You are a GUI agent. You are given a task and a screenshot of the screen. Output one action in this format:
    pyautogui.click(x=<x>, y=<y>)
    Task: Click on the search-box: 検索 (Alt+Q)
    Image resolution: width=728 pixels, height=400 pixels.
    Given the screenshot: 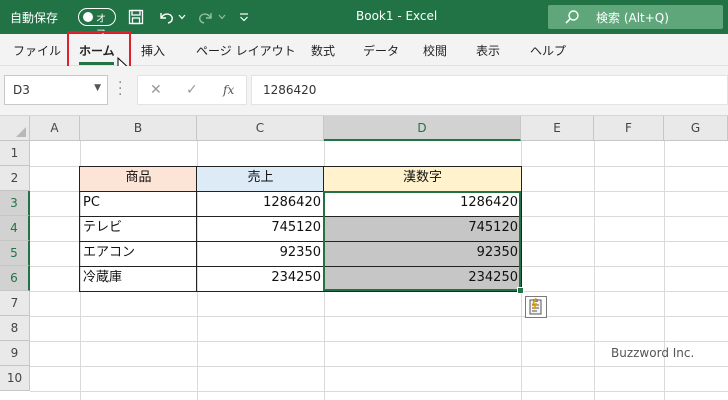 What is the action you would take?
    pyautogui.click(x=635, y=17)
    